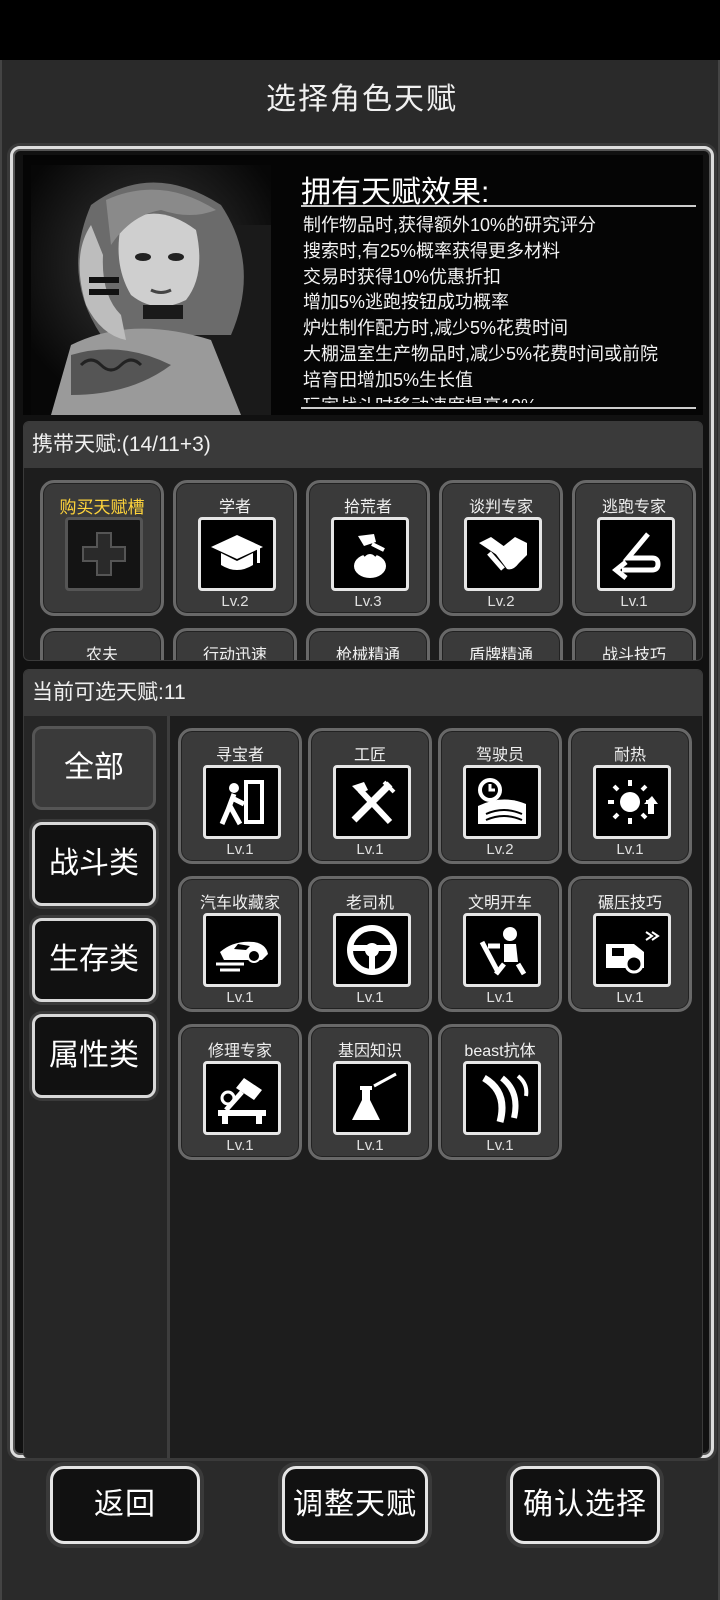  I want to click on talent-label: beast抗体, so click(500, 1051).